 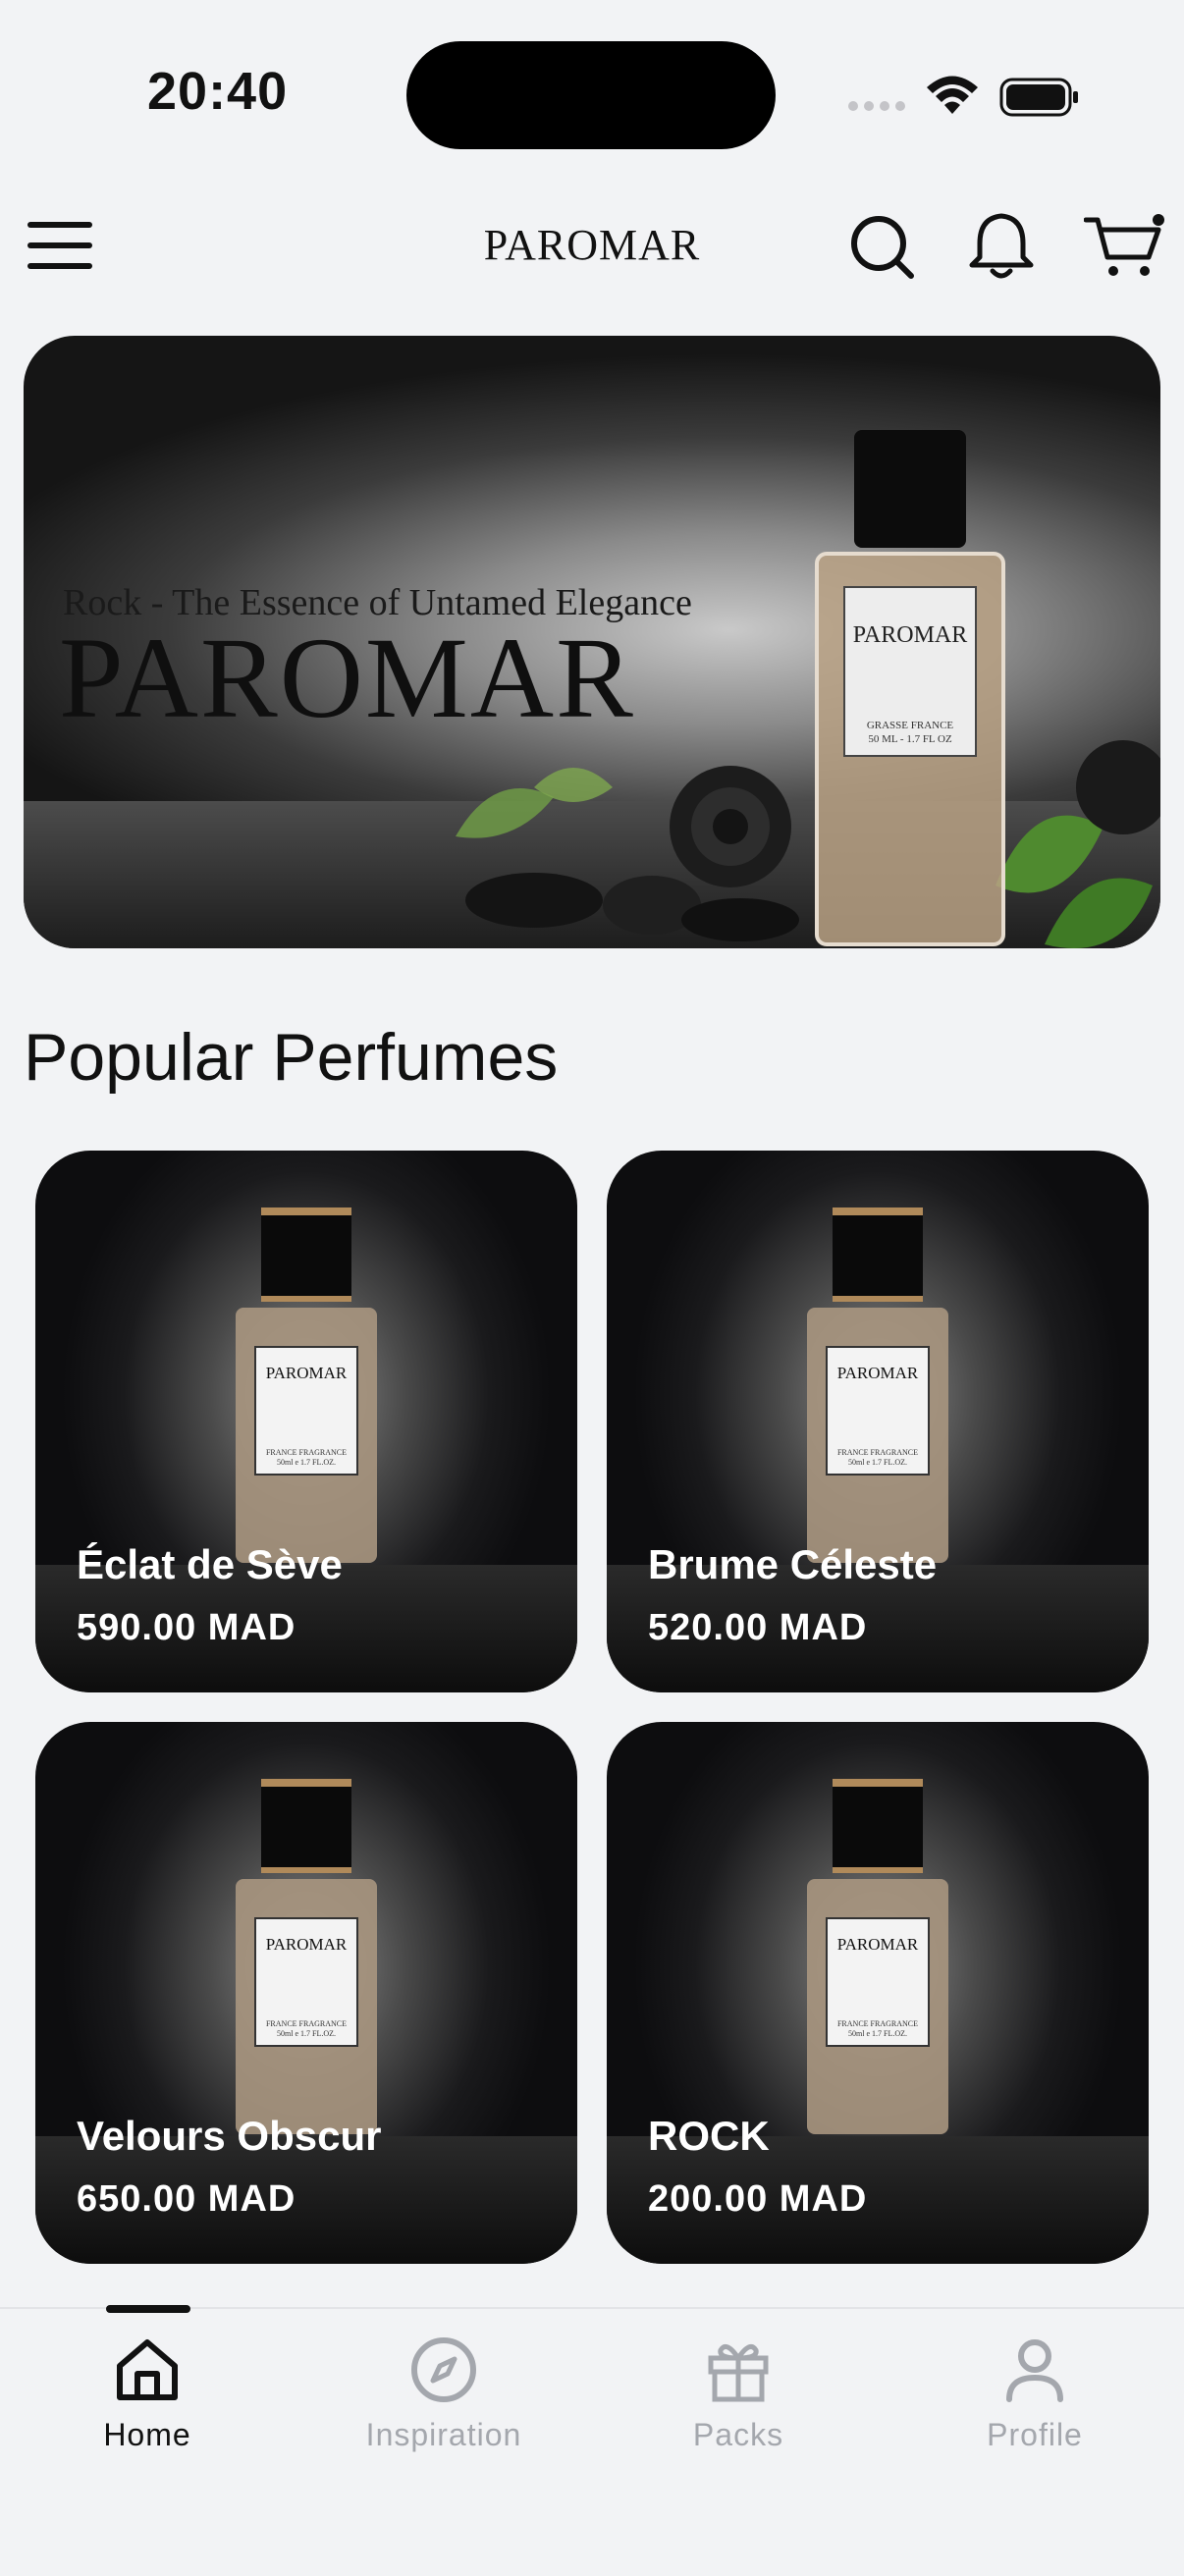 I want to click on dynamic-island, so click(x=591, y=95).